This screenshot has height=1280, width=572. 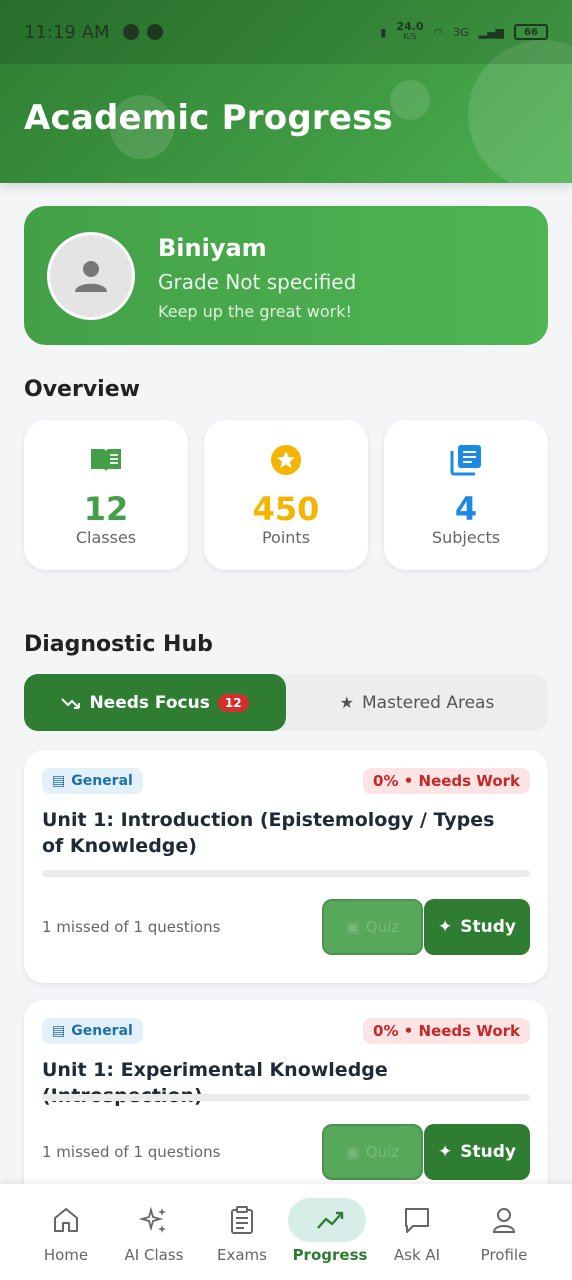 What do you see at coordinates (286, 460) in the screenshot?
I see `star-badge-icon` at bounding box center [286, 460].